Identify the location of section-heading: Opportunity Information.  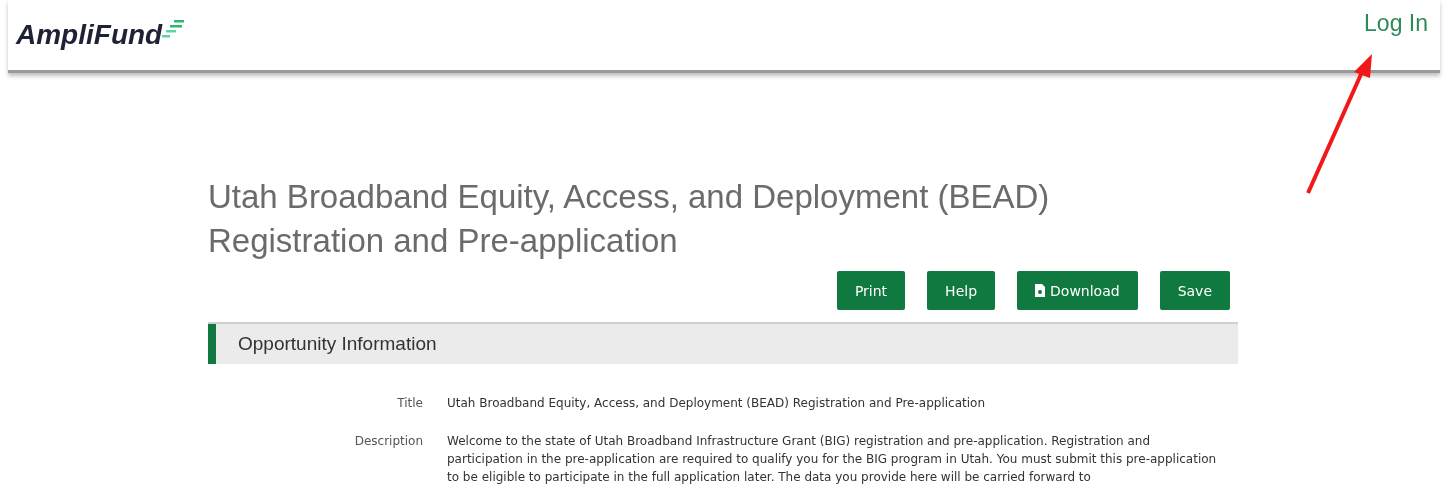
(337, 344).